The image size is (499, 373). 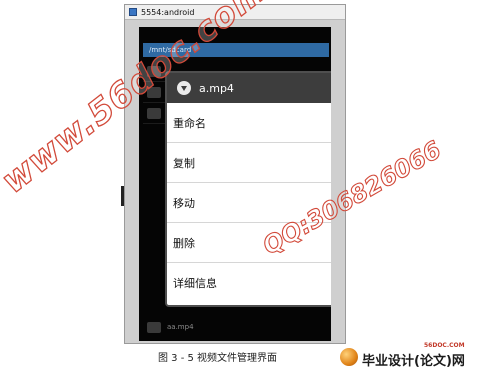 What do you see at coordinates (235, 327) in the screenshot?
I see `list-item: aa.mp4` at bounding box center [235, 327].